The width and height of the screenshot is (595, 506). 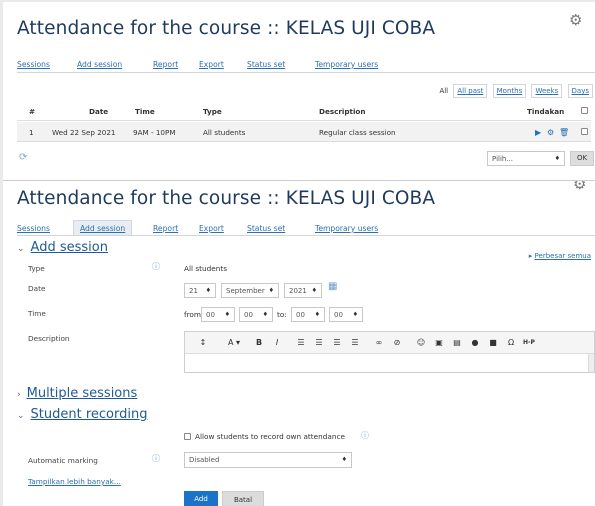 What do you see at coordinates (547, 91) in the screenshot?
I see `view-weeks: Weeks` at bounding box center [547, 91].